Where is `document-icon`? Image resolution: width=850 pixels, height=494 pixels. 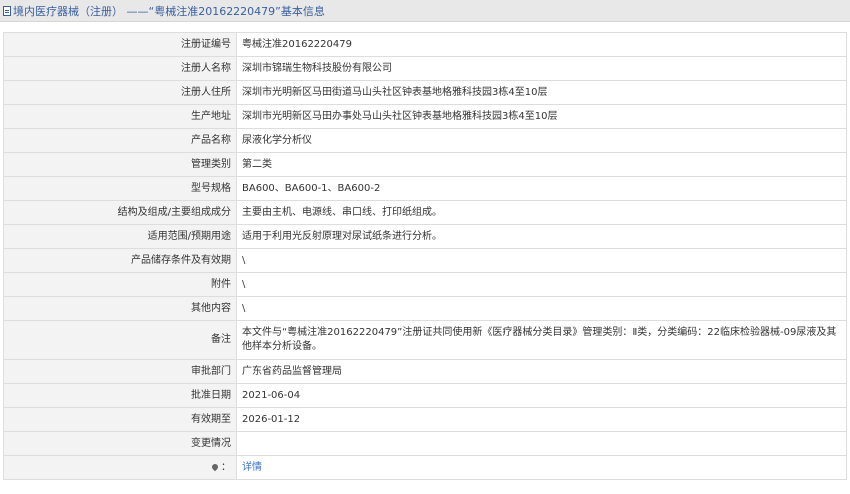 document-icon is located at coordinates (7, 10).